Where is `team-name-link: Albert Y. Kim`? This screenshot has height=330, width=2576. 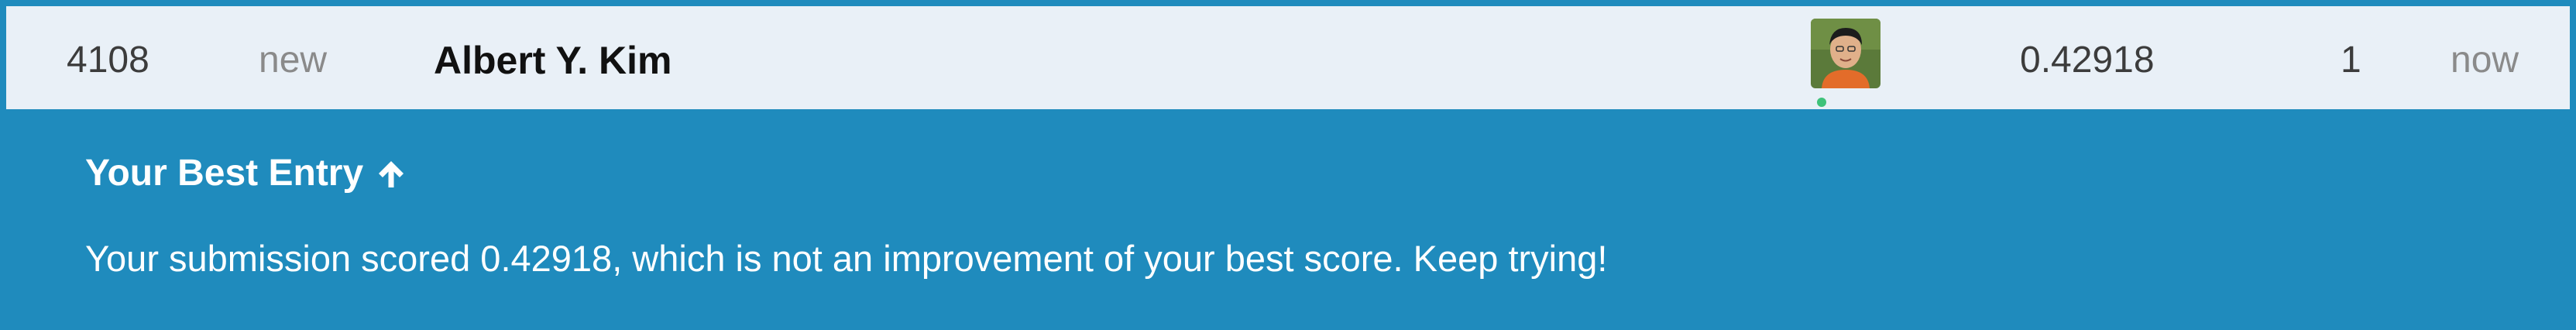 team-name-link: Albert Y. Kim is located at coordinates (553, 57).